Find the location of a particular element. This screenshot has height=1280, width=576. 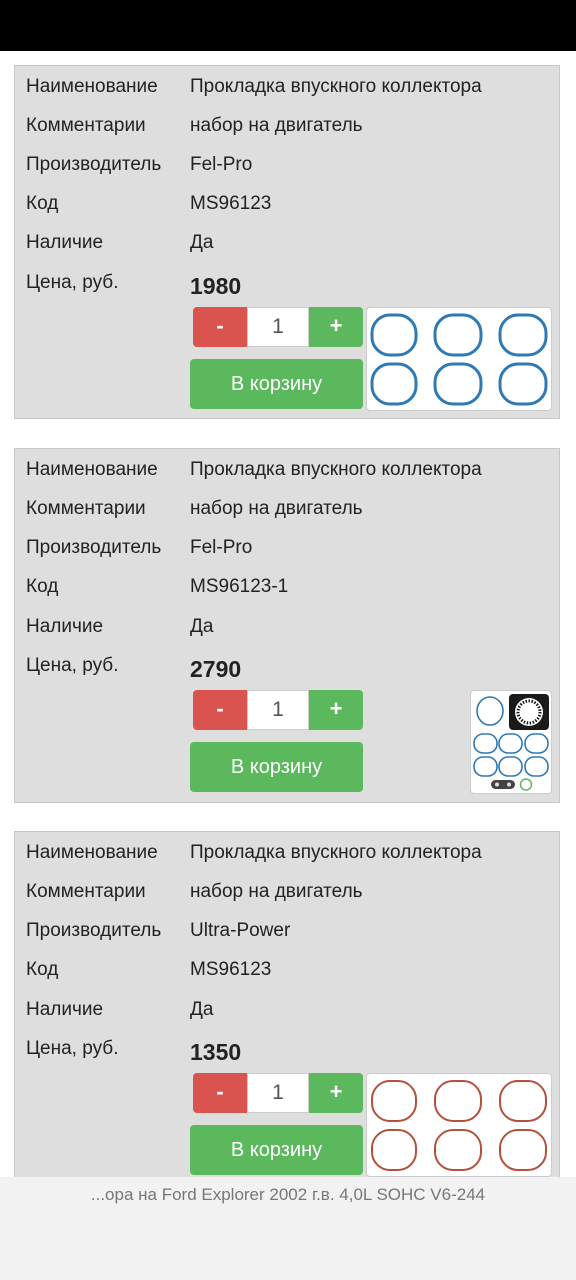

status-bar is located at coordinates (288, 25).